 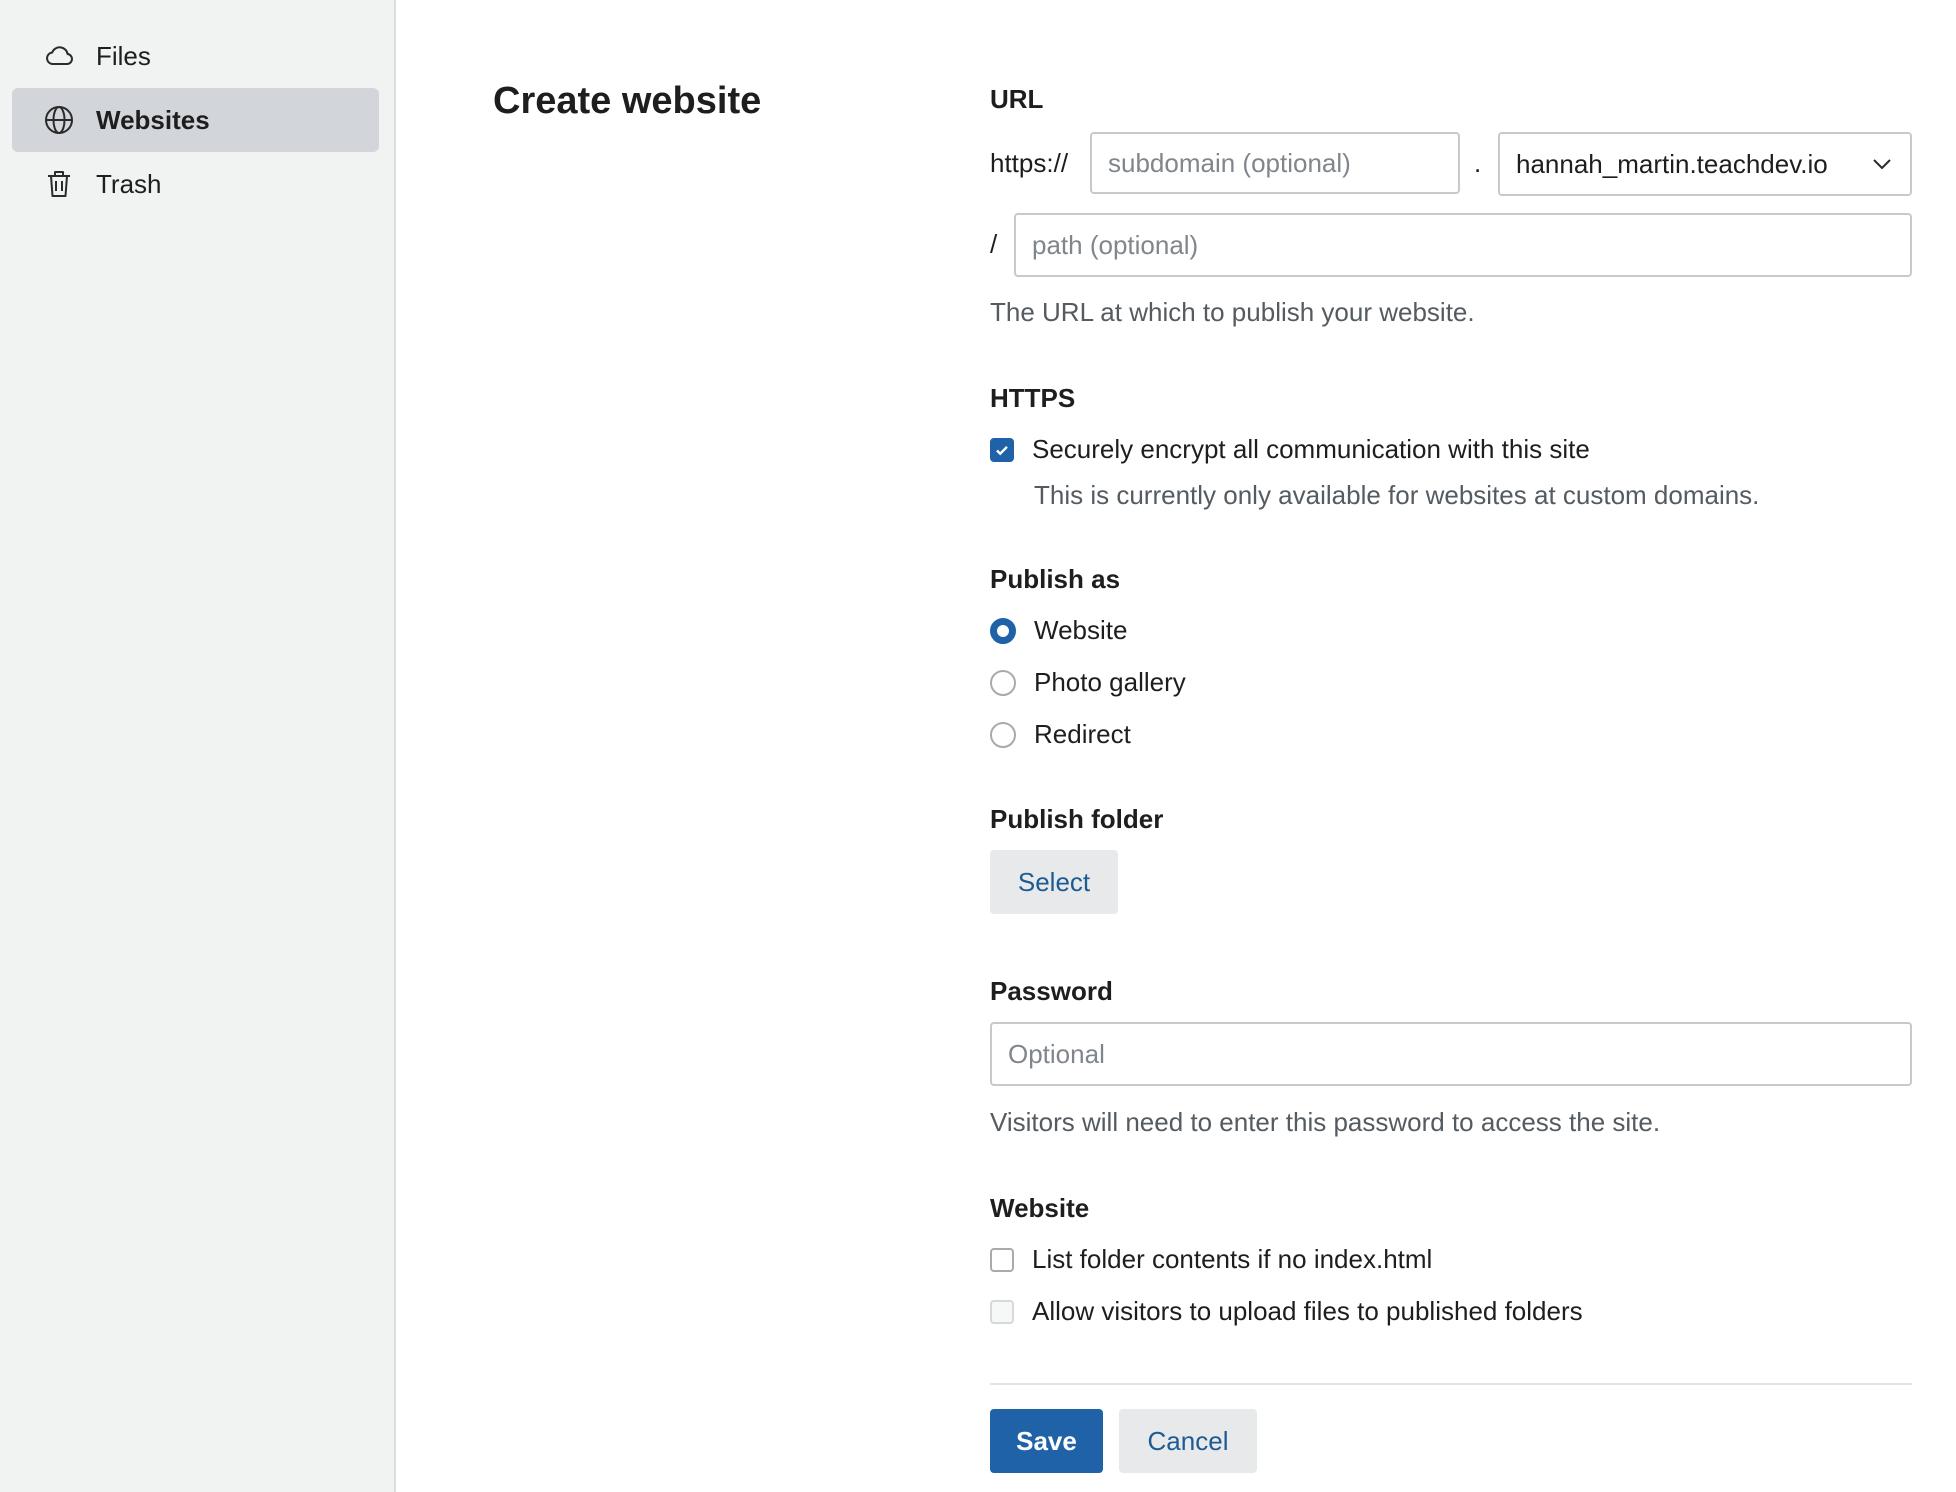 What do you see at coordinates (1046, 1441) in the screenshot?
I see `save-button: Save` at bounding box center [1046, 1441].